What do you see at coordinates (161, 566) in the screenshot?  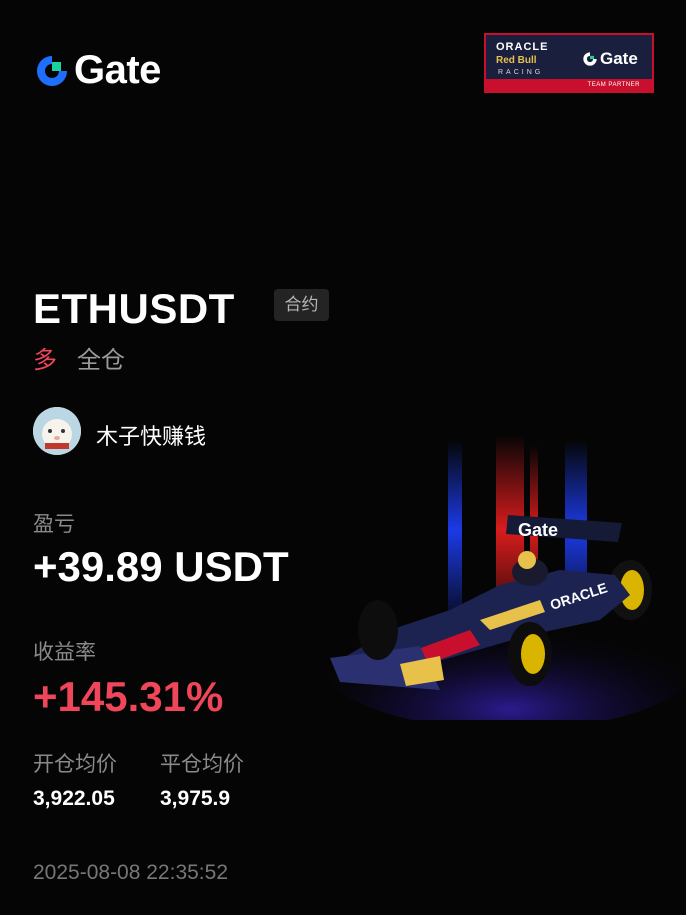 I see `pnl-value: +39.89 USDT` at bounding box center [161, 566].